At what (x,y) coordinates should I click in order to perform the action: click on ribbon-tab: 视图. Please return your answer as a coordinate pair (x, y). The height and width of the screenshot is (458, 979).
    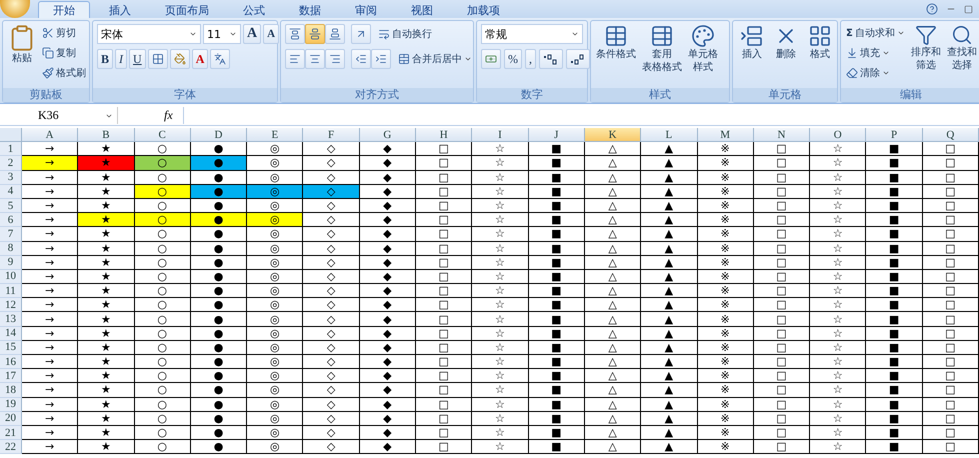
    Looking at the image, I should click on (422, 9).